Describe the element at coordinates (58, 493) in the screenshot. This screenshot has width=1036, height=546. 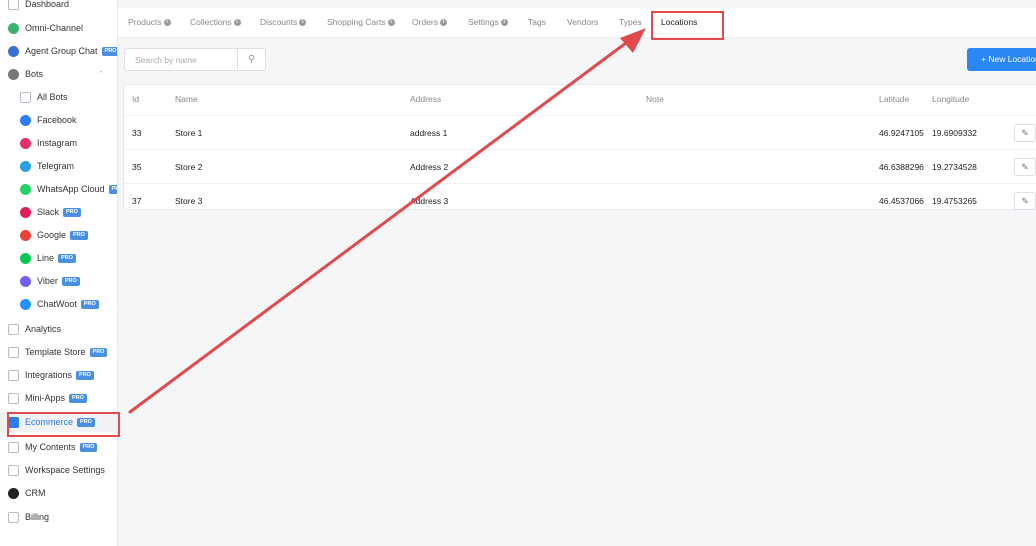
I see `sidebar-item-crm: CRM` at that location.